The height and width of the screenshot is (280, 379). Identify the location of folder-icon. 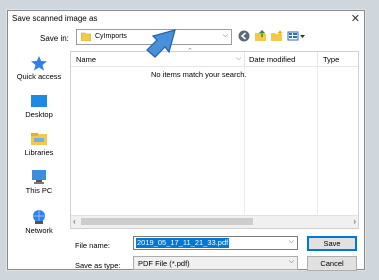
(86, 36).